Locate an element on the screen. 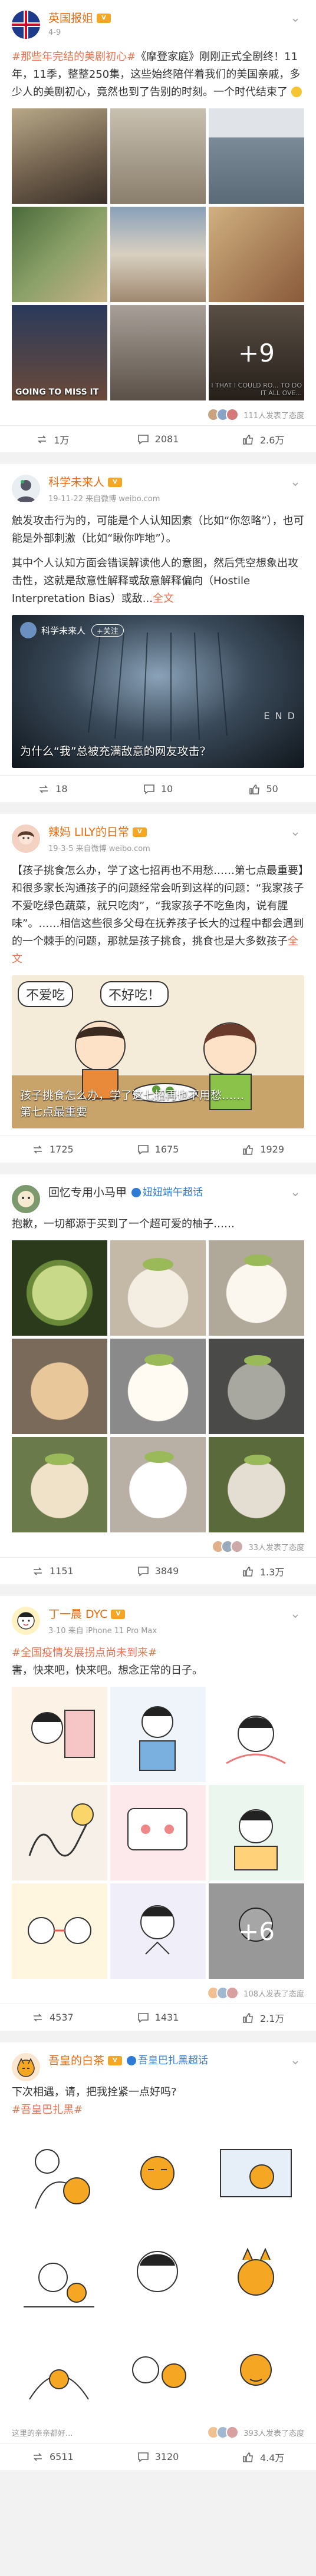 The image size is (316, 2576). video-player: 不爱吃 不好吃！ 孩子挑食怎么办，学了这七招再也不用愁…… 第七点最重要 is located at coordinates (158, 1051).